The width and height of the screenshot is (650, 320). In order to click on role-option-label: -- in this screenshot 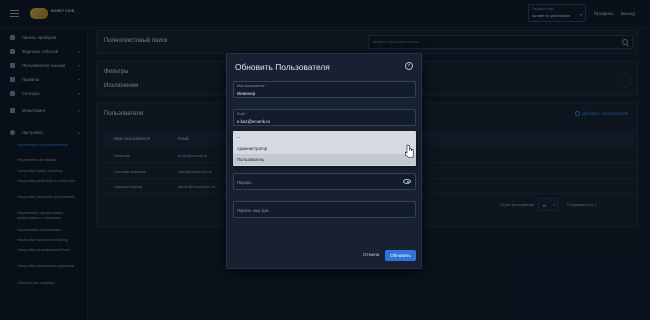, I will do `click(238, 137)`.